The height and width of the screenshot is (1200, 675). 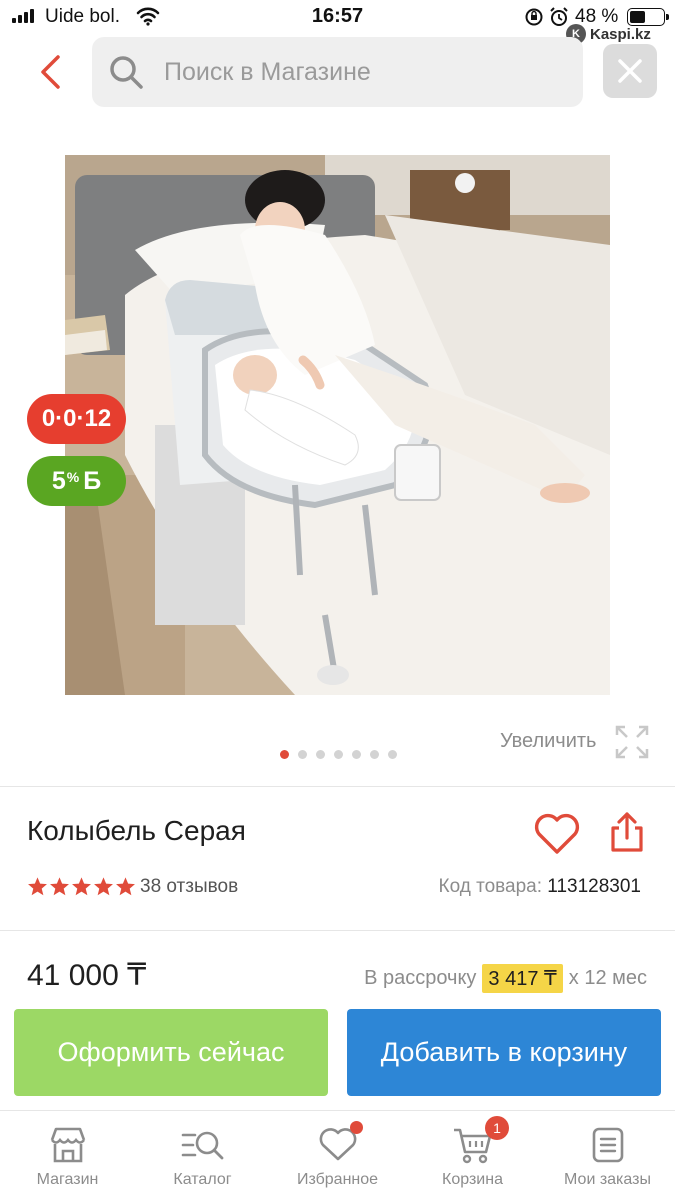 What do you see at coordinates (504, 1052) in the screenshot?
I see `add-to-cart-button: Добавить в корзину` at bounding box center [504, 1052].